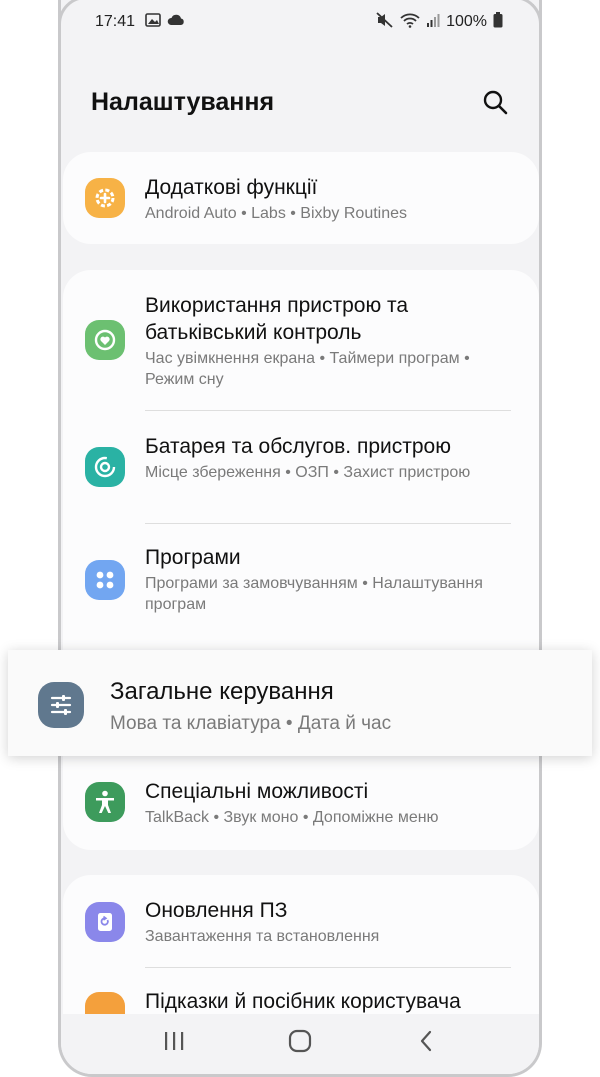  What do you see at coordinates (498, 22) in the screenshot?
I see `battery-icon` at bounding box center [498, 22].